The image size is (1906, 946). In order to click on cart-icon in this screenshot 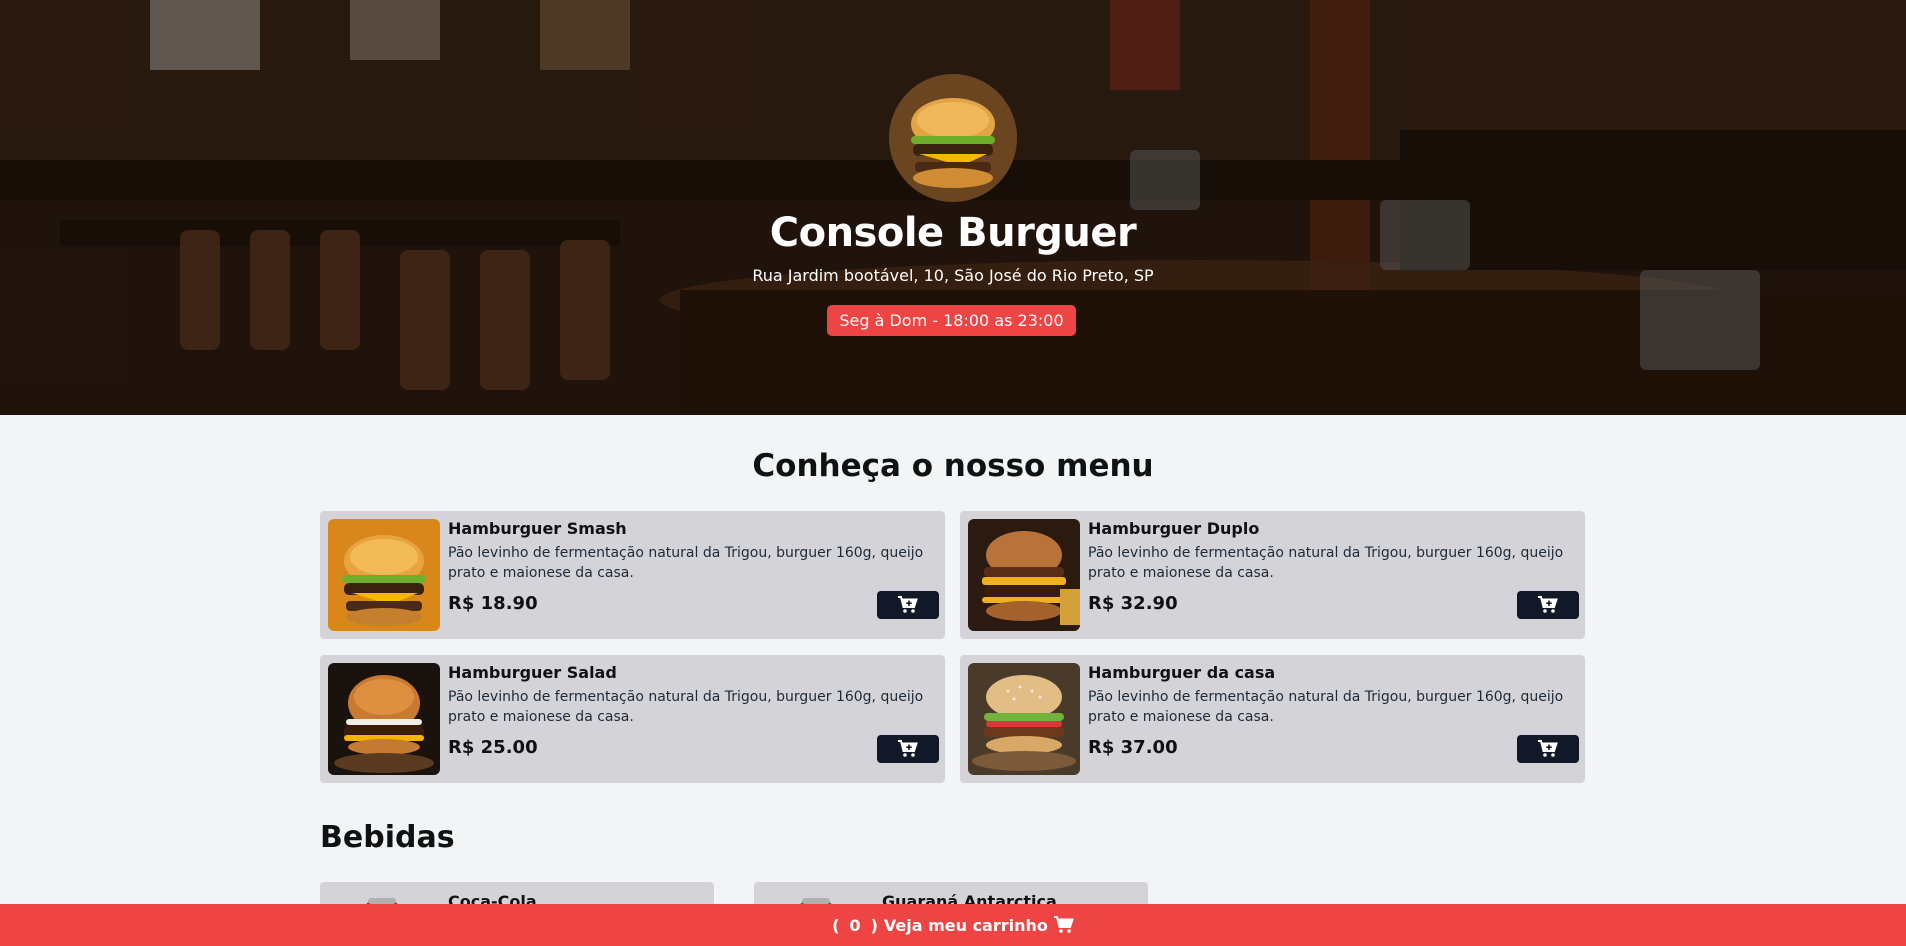, I will do `click(1063, 924)`.